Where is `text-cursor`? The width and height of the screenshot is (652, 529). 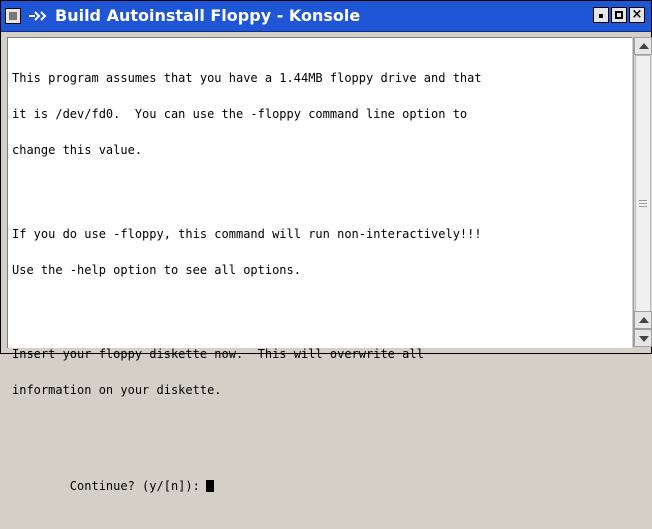 text-cursor is located at coordinates (209, 486).